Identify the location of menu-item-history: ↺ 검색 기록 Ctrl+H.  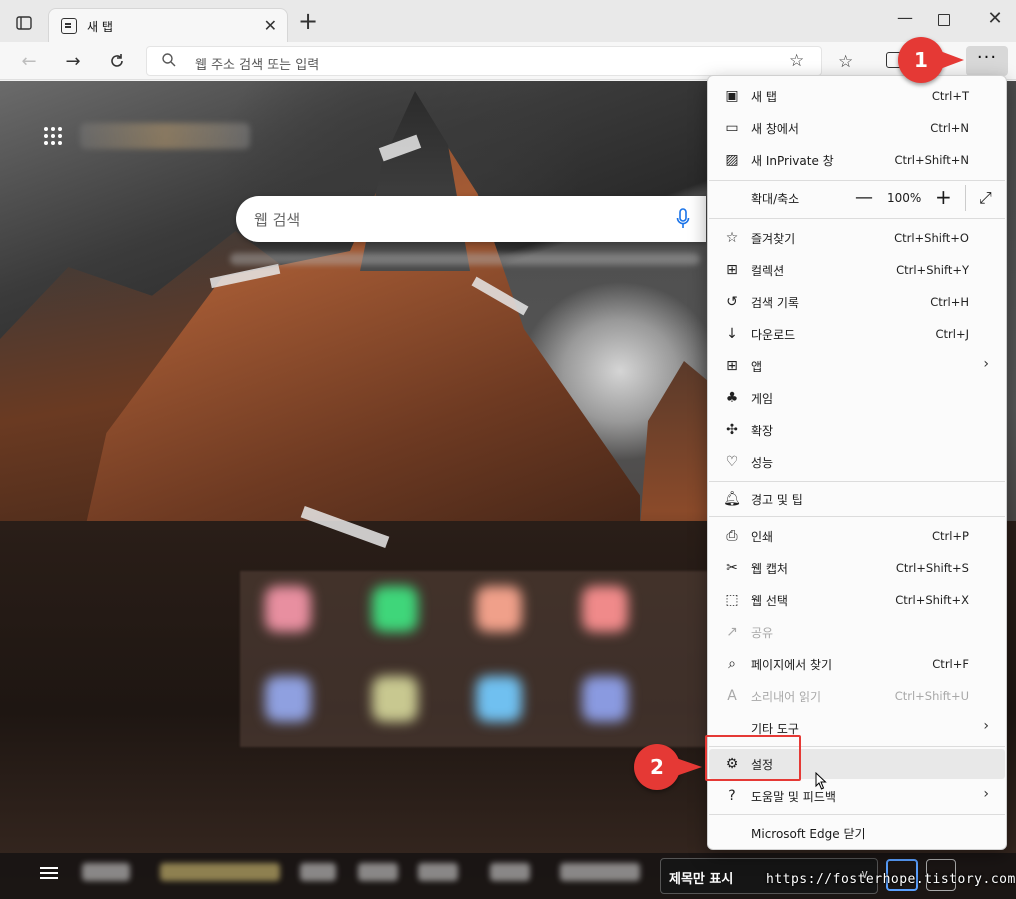
(857, 302).